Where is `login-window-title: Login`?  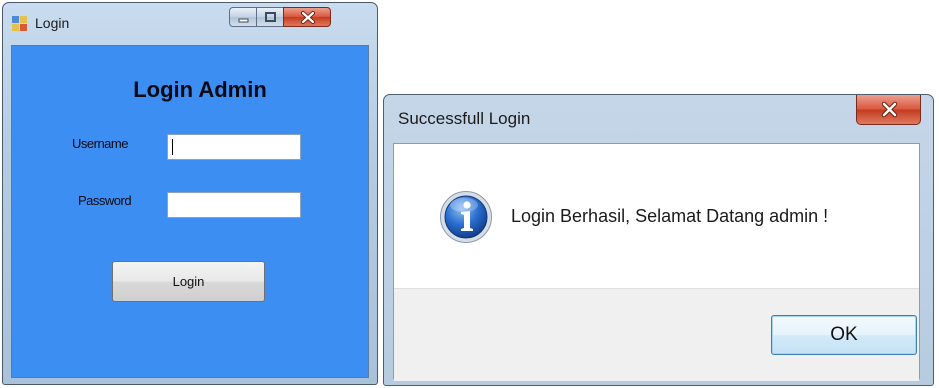
login-window-title: Login is located at coordinates (52, 23).